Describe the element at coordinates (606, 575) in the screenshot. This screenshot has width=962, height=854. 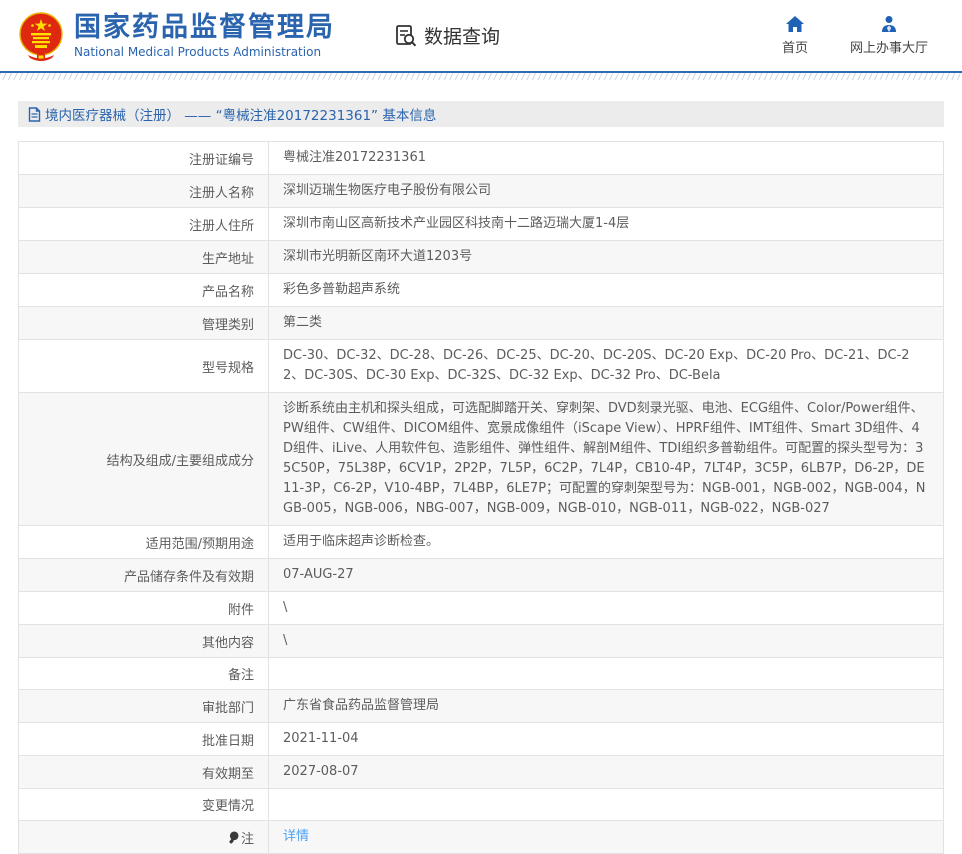
I see `row-value: 07-AUG-27` at that location.